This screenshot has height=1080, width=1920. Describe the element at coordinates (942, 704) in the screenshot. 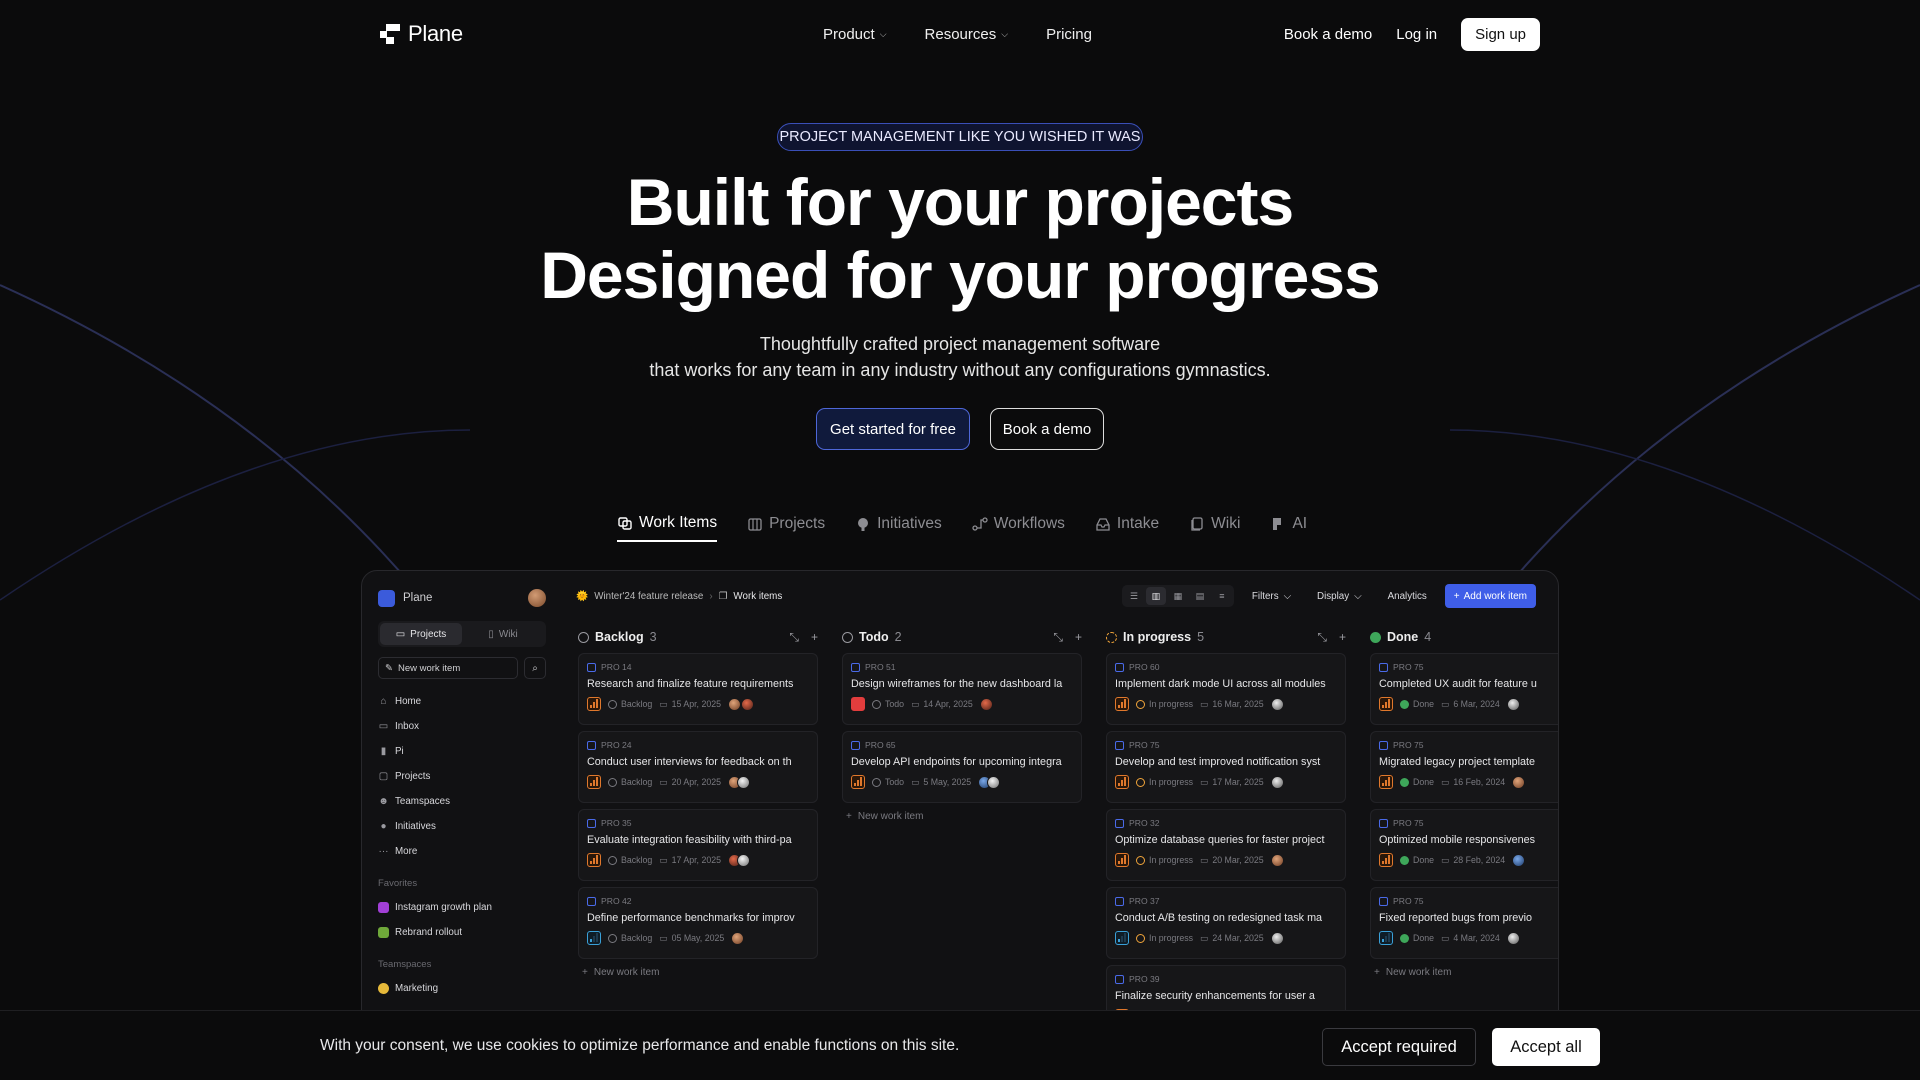

I see `work-item-due-date: ▭ 14 Apr, 2025` at that location.